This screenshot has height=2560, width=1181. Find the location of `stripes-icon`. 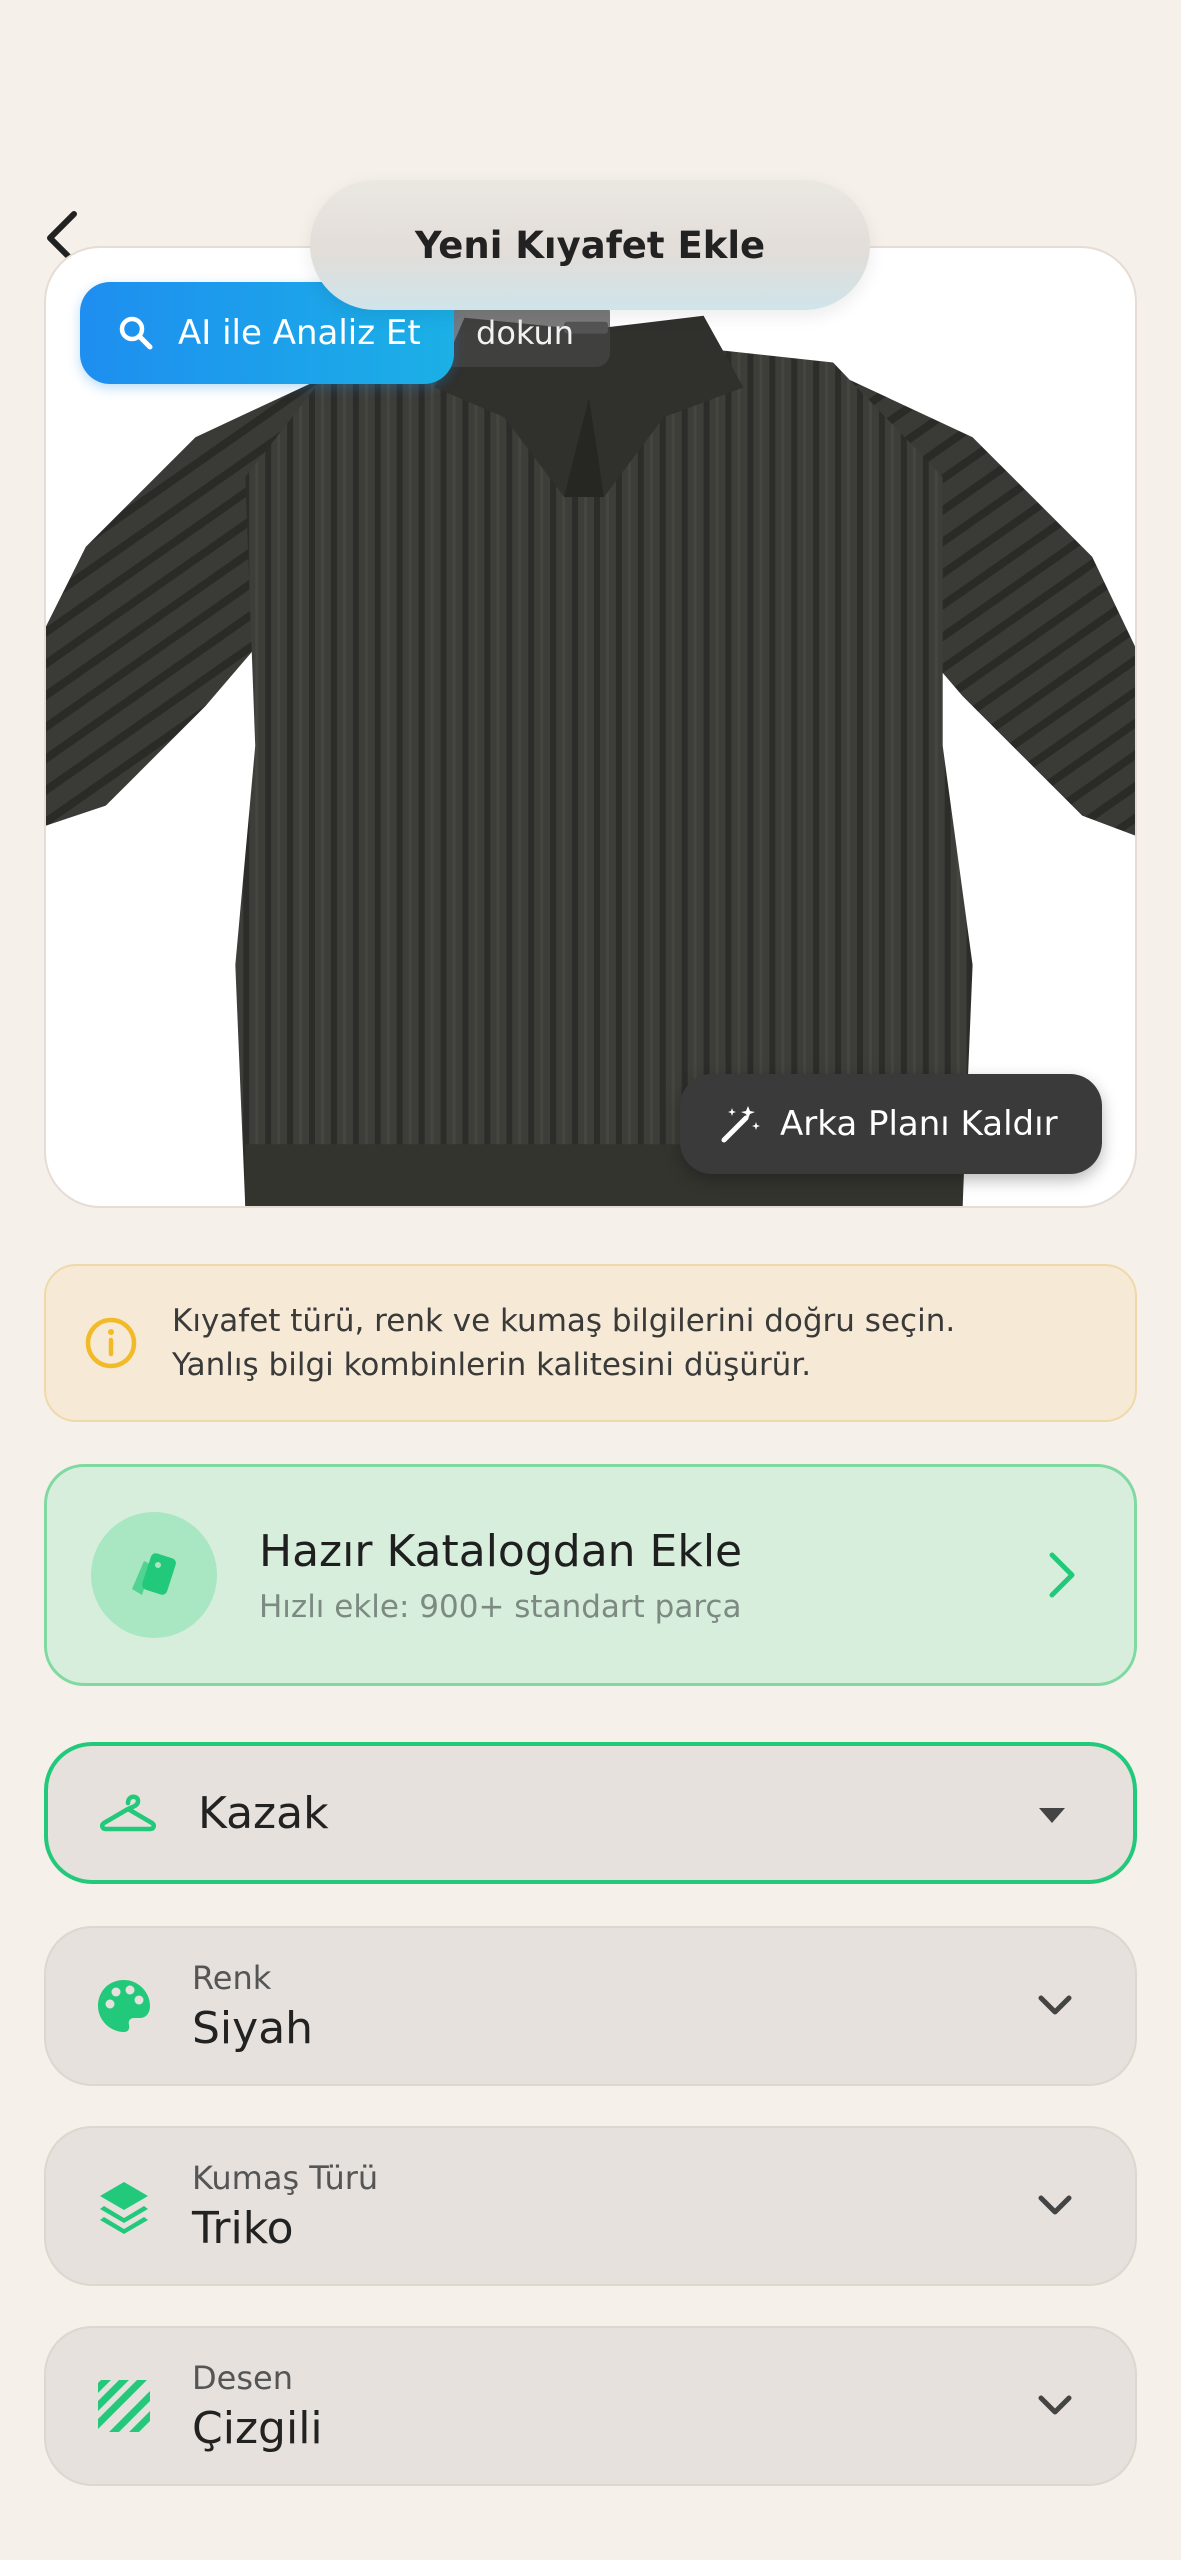

stripes-icon is located at coordinates (124, 2406).